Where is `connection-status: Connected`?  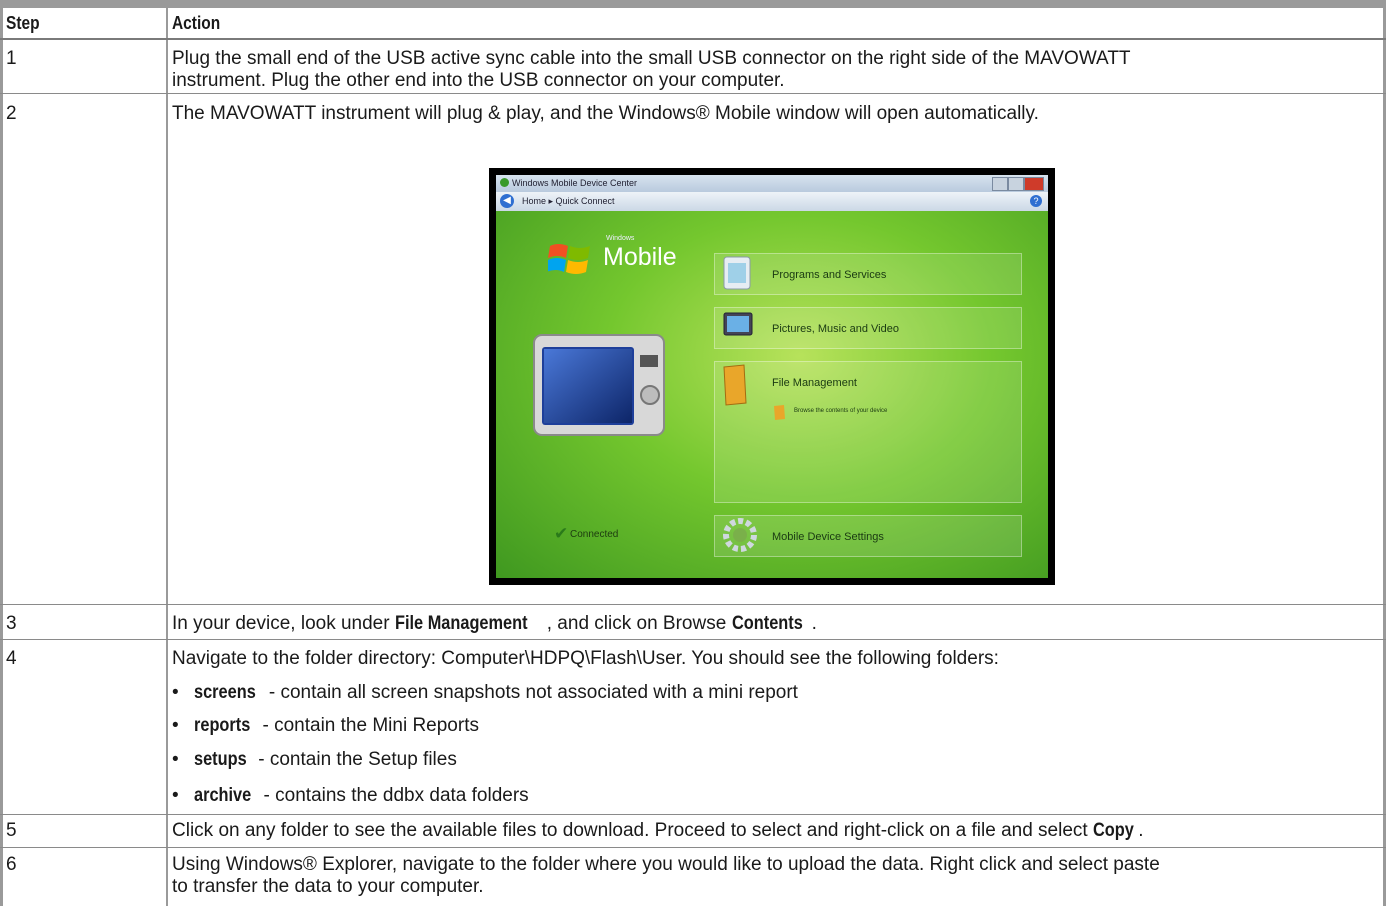 connection-status: Connected is located at coordinates (594, 534).